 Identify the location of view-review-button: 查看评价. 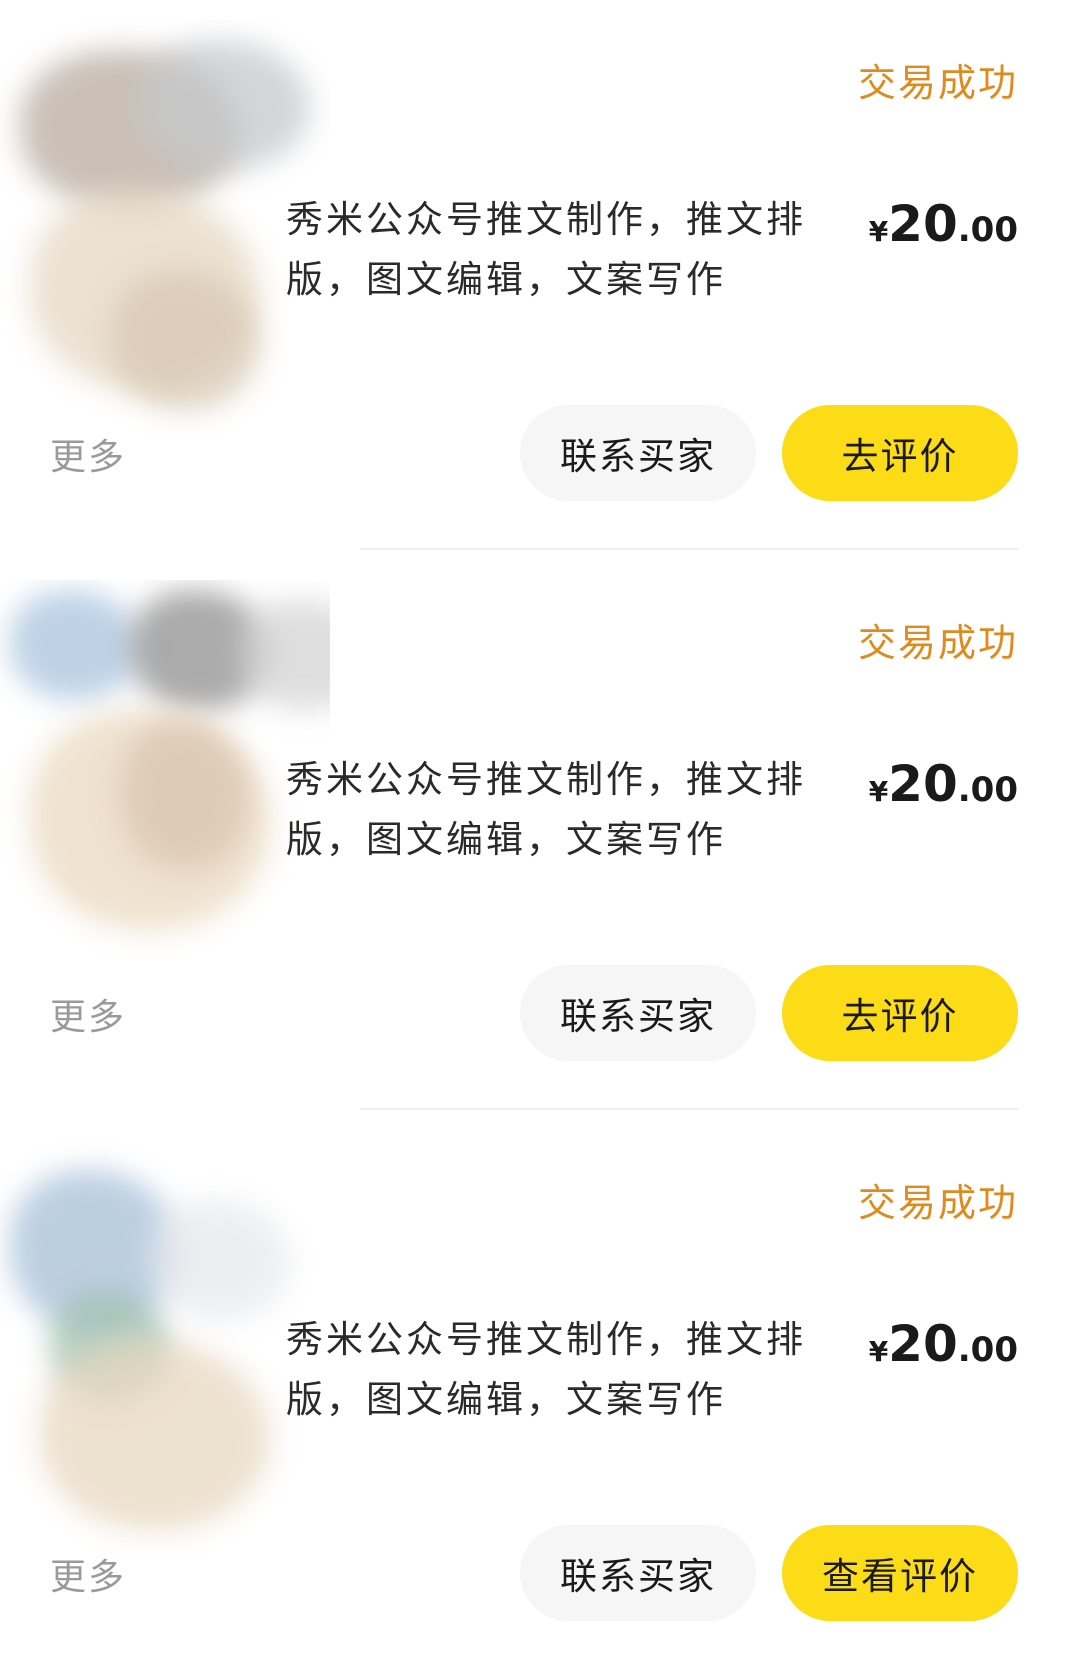
(900, 1573).